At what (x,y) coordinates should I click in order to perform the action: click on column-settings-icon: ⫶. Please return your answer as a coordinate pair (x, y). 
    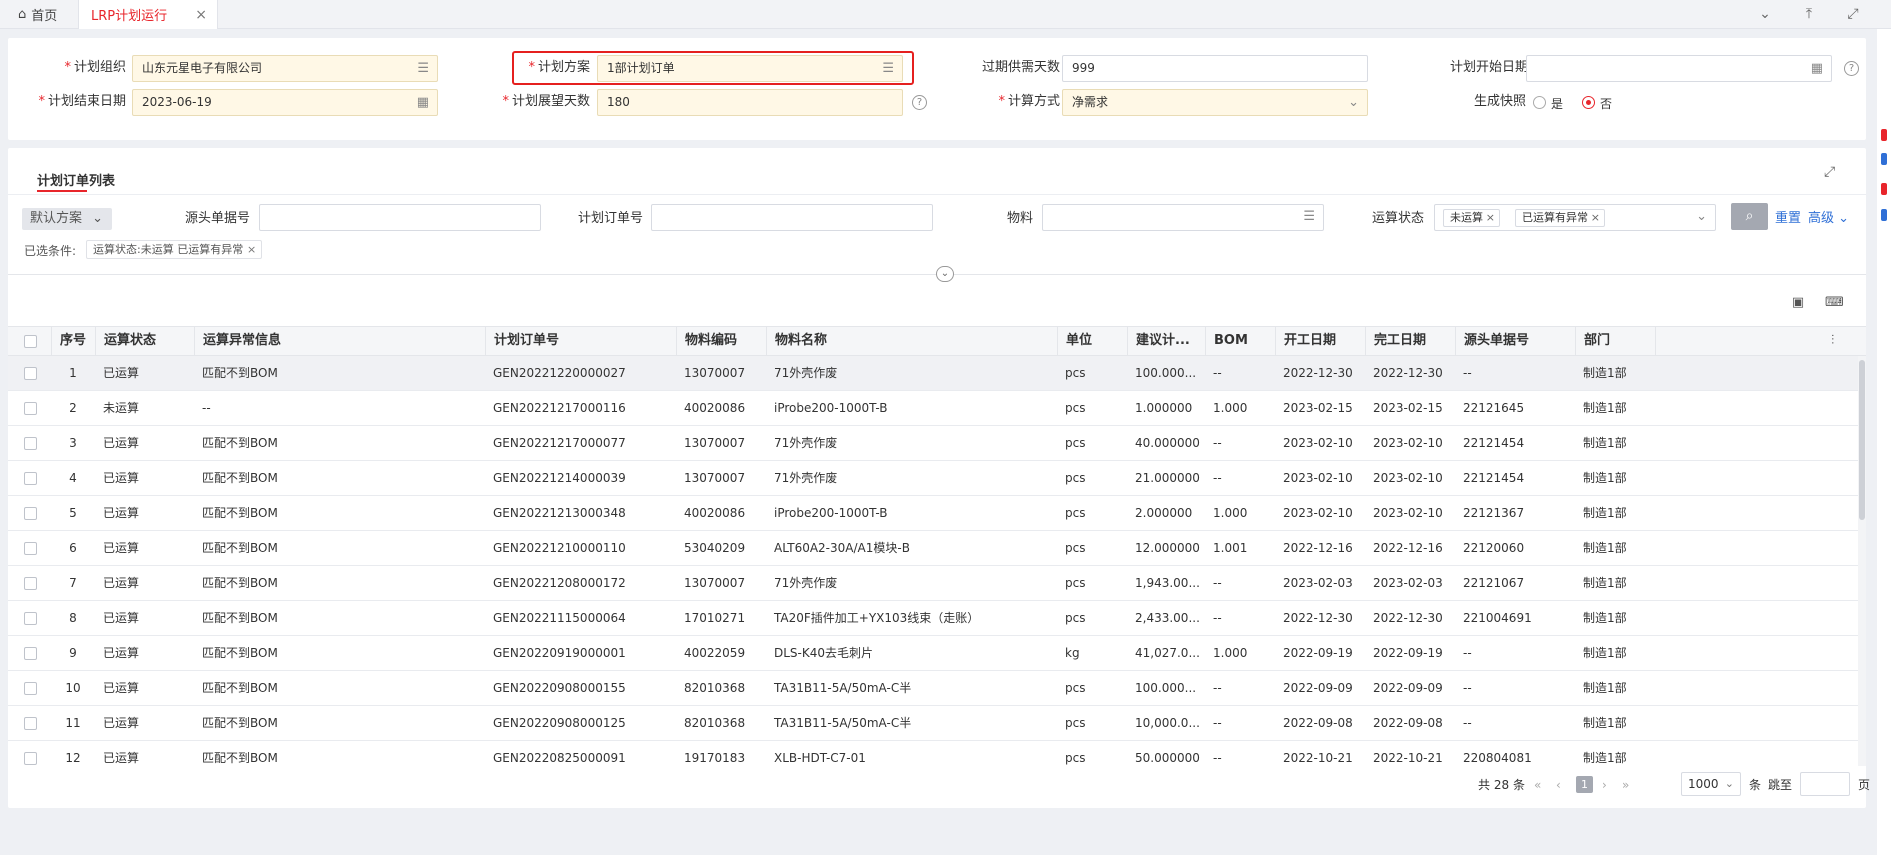
    Looking at the image, I should click on (1832, 340).